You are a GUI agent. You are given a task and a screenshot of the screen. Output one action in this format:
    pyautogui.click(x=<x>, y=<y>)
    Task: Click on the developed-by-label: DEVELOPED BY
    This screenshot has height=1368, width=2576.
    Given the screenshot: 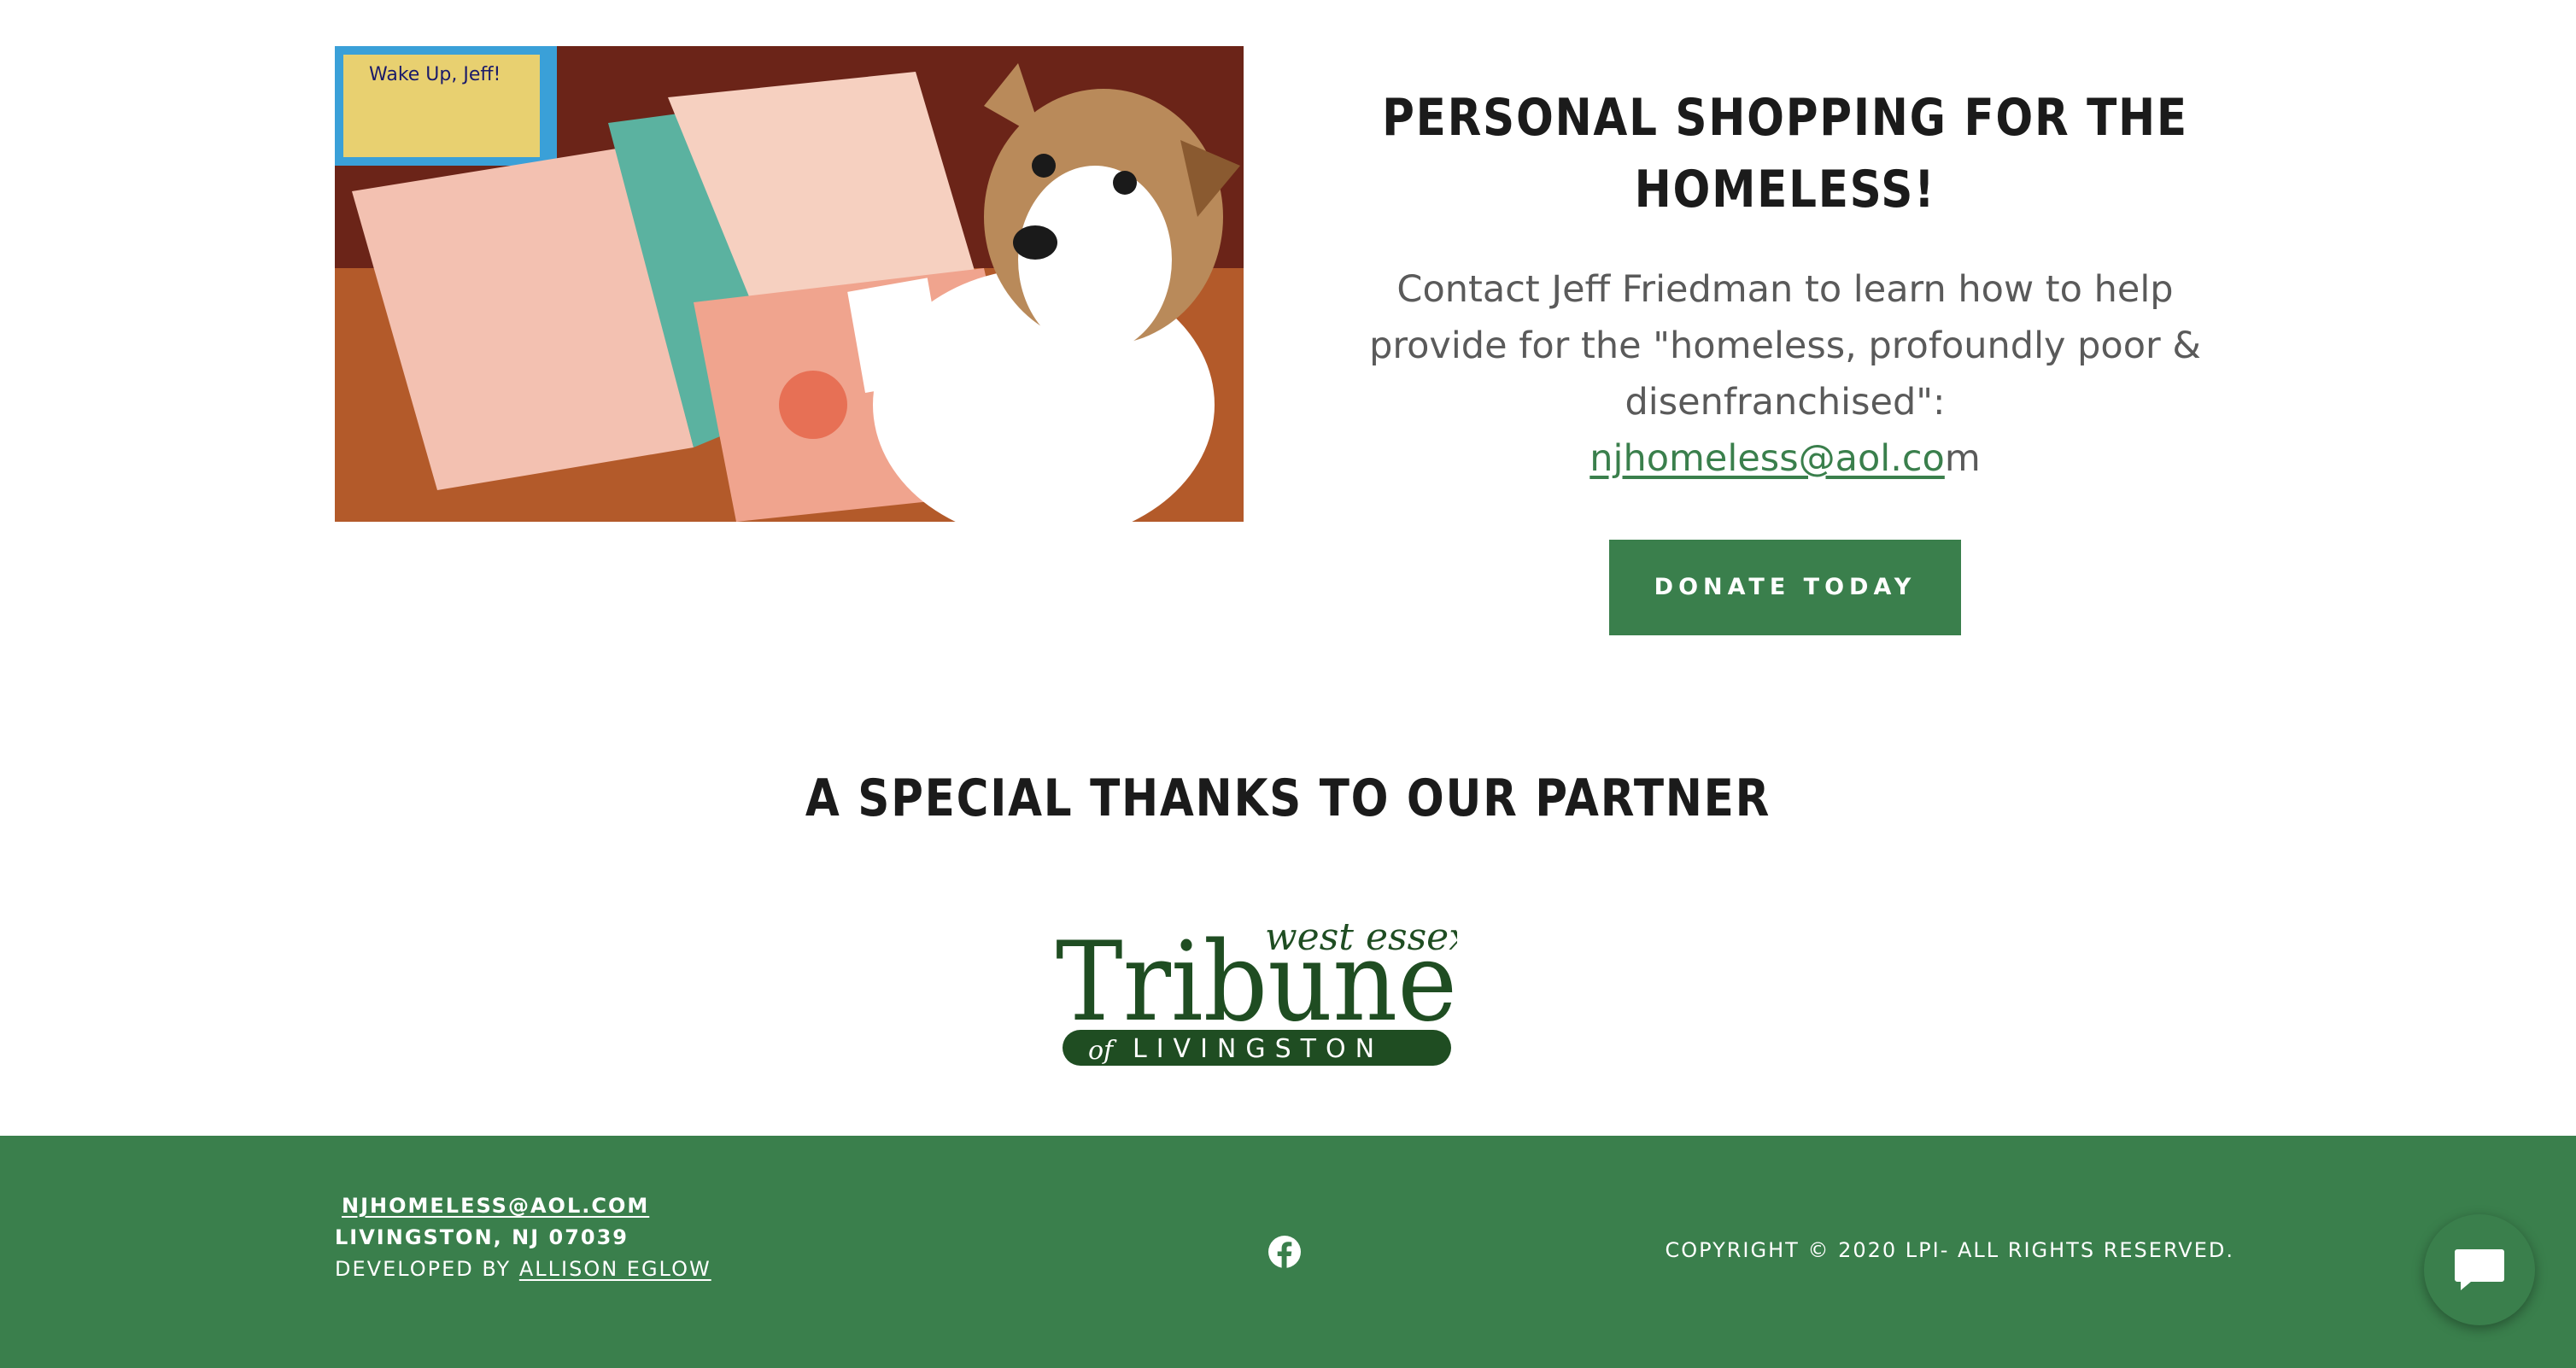 What is the action you would take?
    pyautogui.click(x=423, y=1269)
    